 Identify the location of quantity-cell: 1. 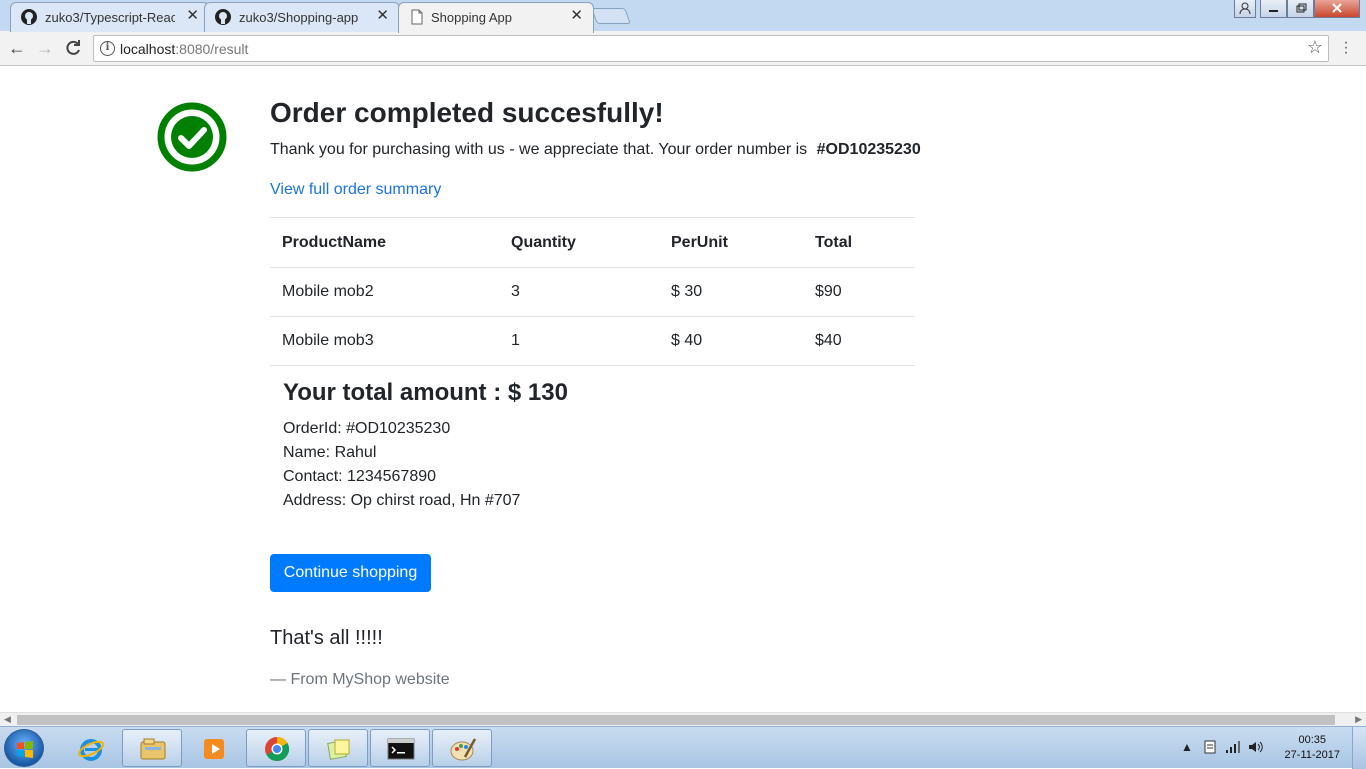
(579, 341).